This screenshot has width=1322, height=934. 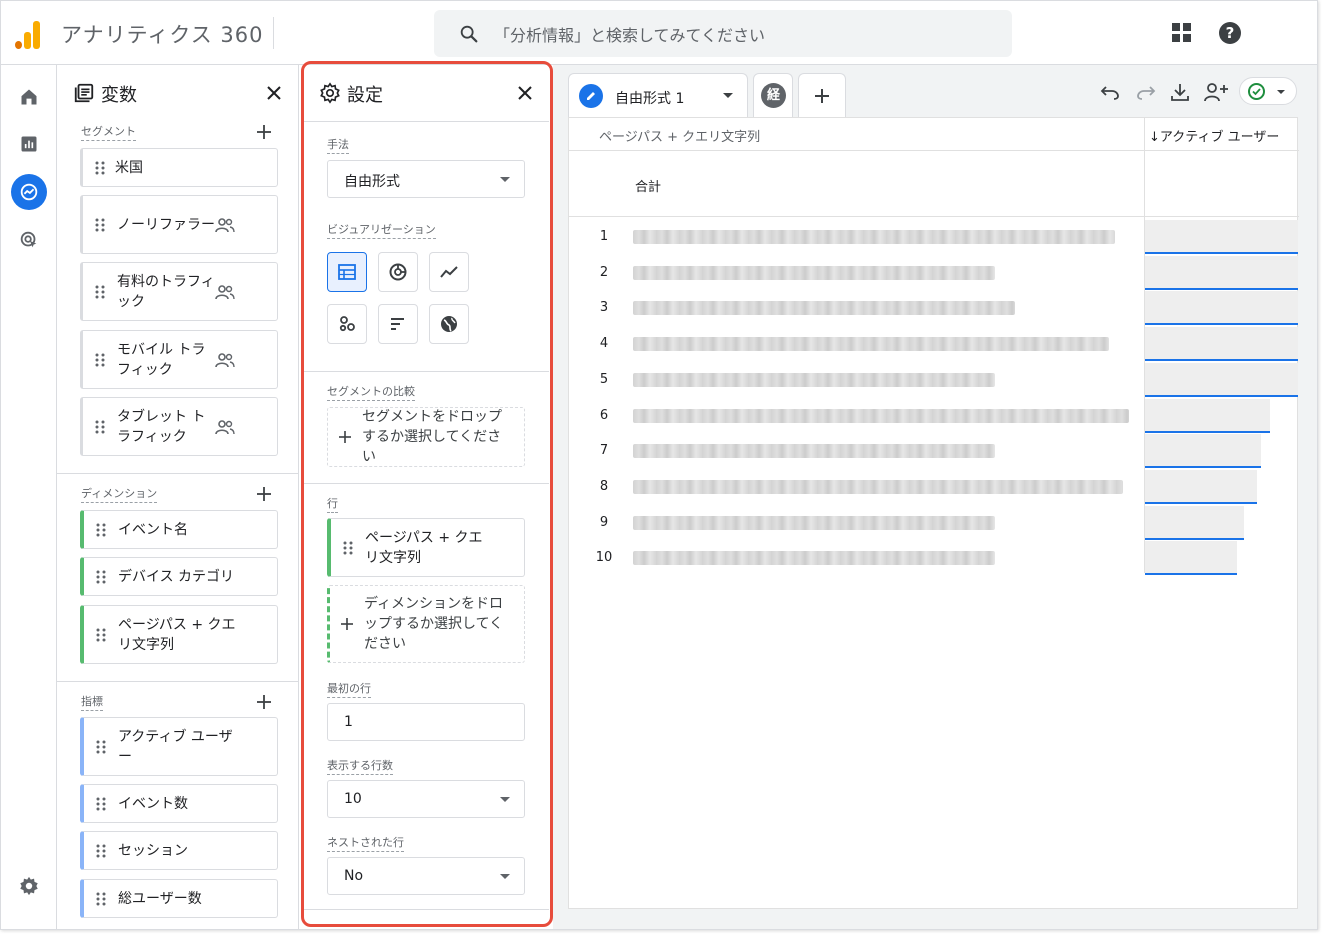 What do you see at coordinates (179, 850) in the screenshot?
I see `metric-chip: セッション` at bounding box center [179, 850].